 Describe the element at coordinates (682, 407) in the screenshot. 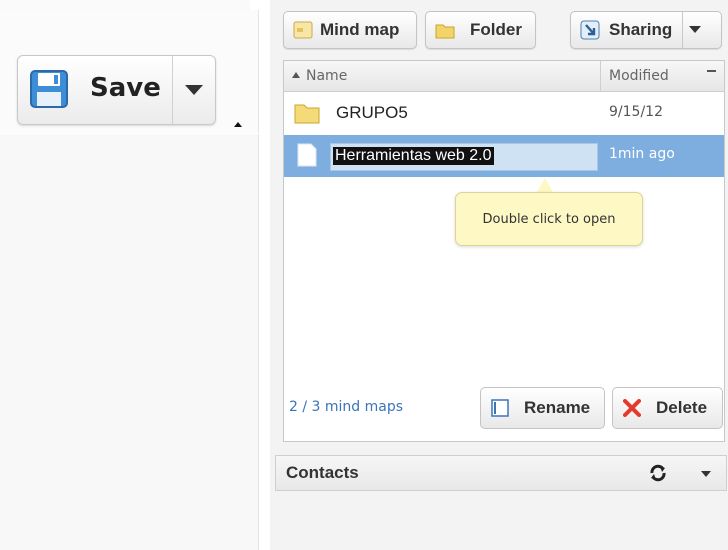

I see `delete-label: Delete` at that location.